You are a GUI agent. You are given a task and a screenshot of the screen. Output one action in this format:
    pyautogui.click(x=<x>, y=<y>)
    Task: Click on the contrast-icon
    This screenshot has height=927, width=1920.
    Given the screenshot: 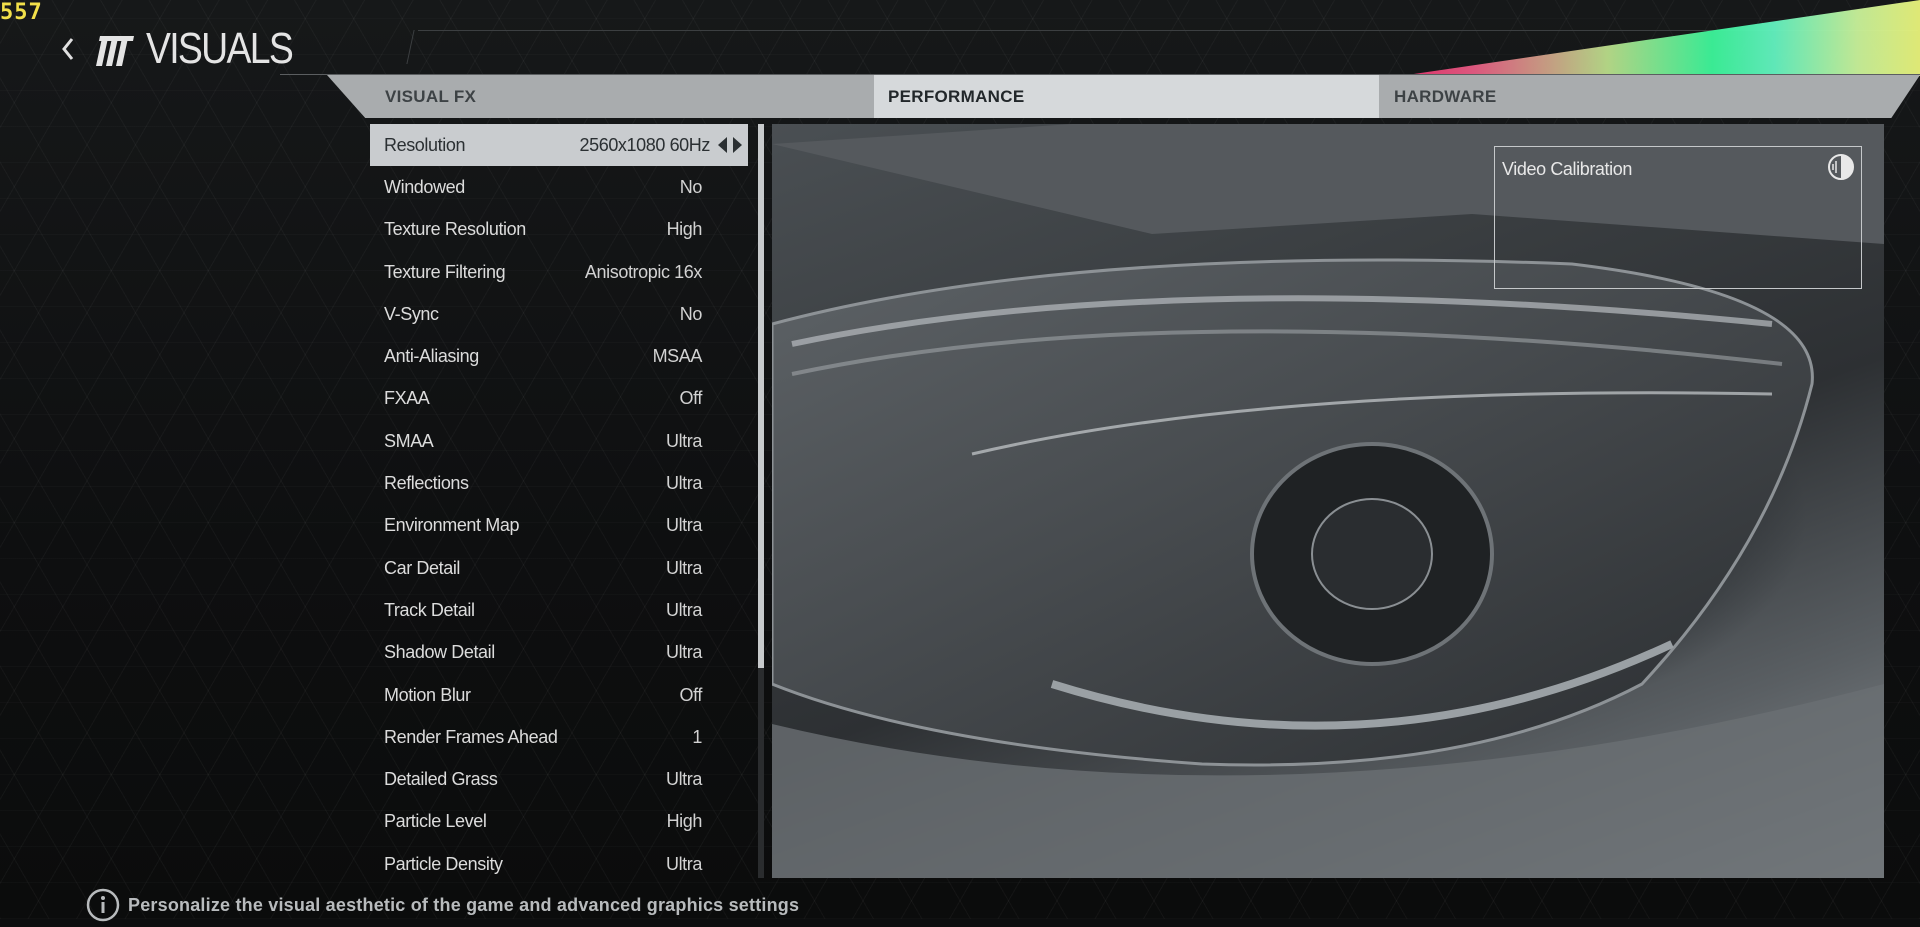 What is the action you would take?
    pyautogui.click(x=1841, y=167)
    